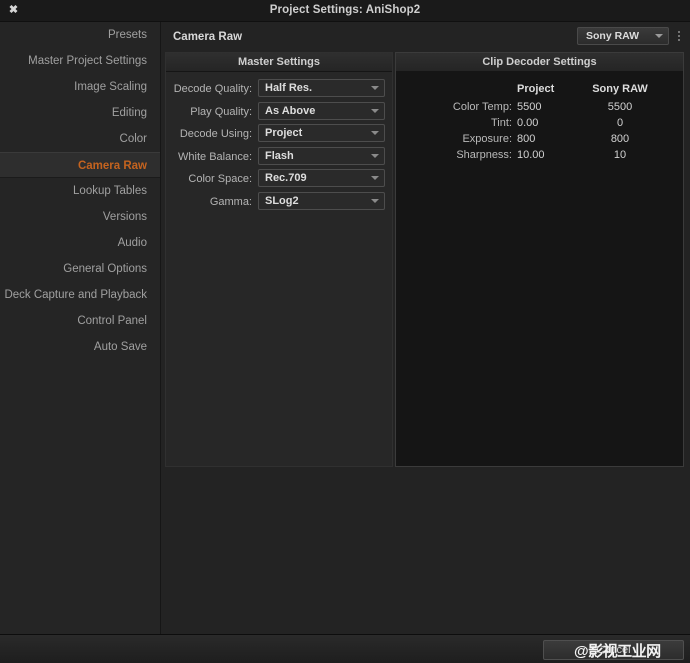 Image resolution: width=690 pixels, height=663 pixels. I want to click on clip-decoder-settings-header: Clip Decoder Settings, so click(539, 62).